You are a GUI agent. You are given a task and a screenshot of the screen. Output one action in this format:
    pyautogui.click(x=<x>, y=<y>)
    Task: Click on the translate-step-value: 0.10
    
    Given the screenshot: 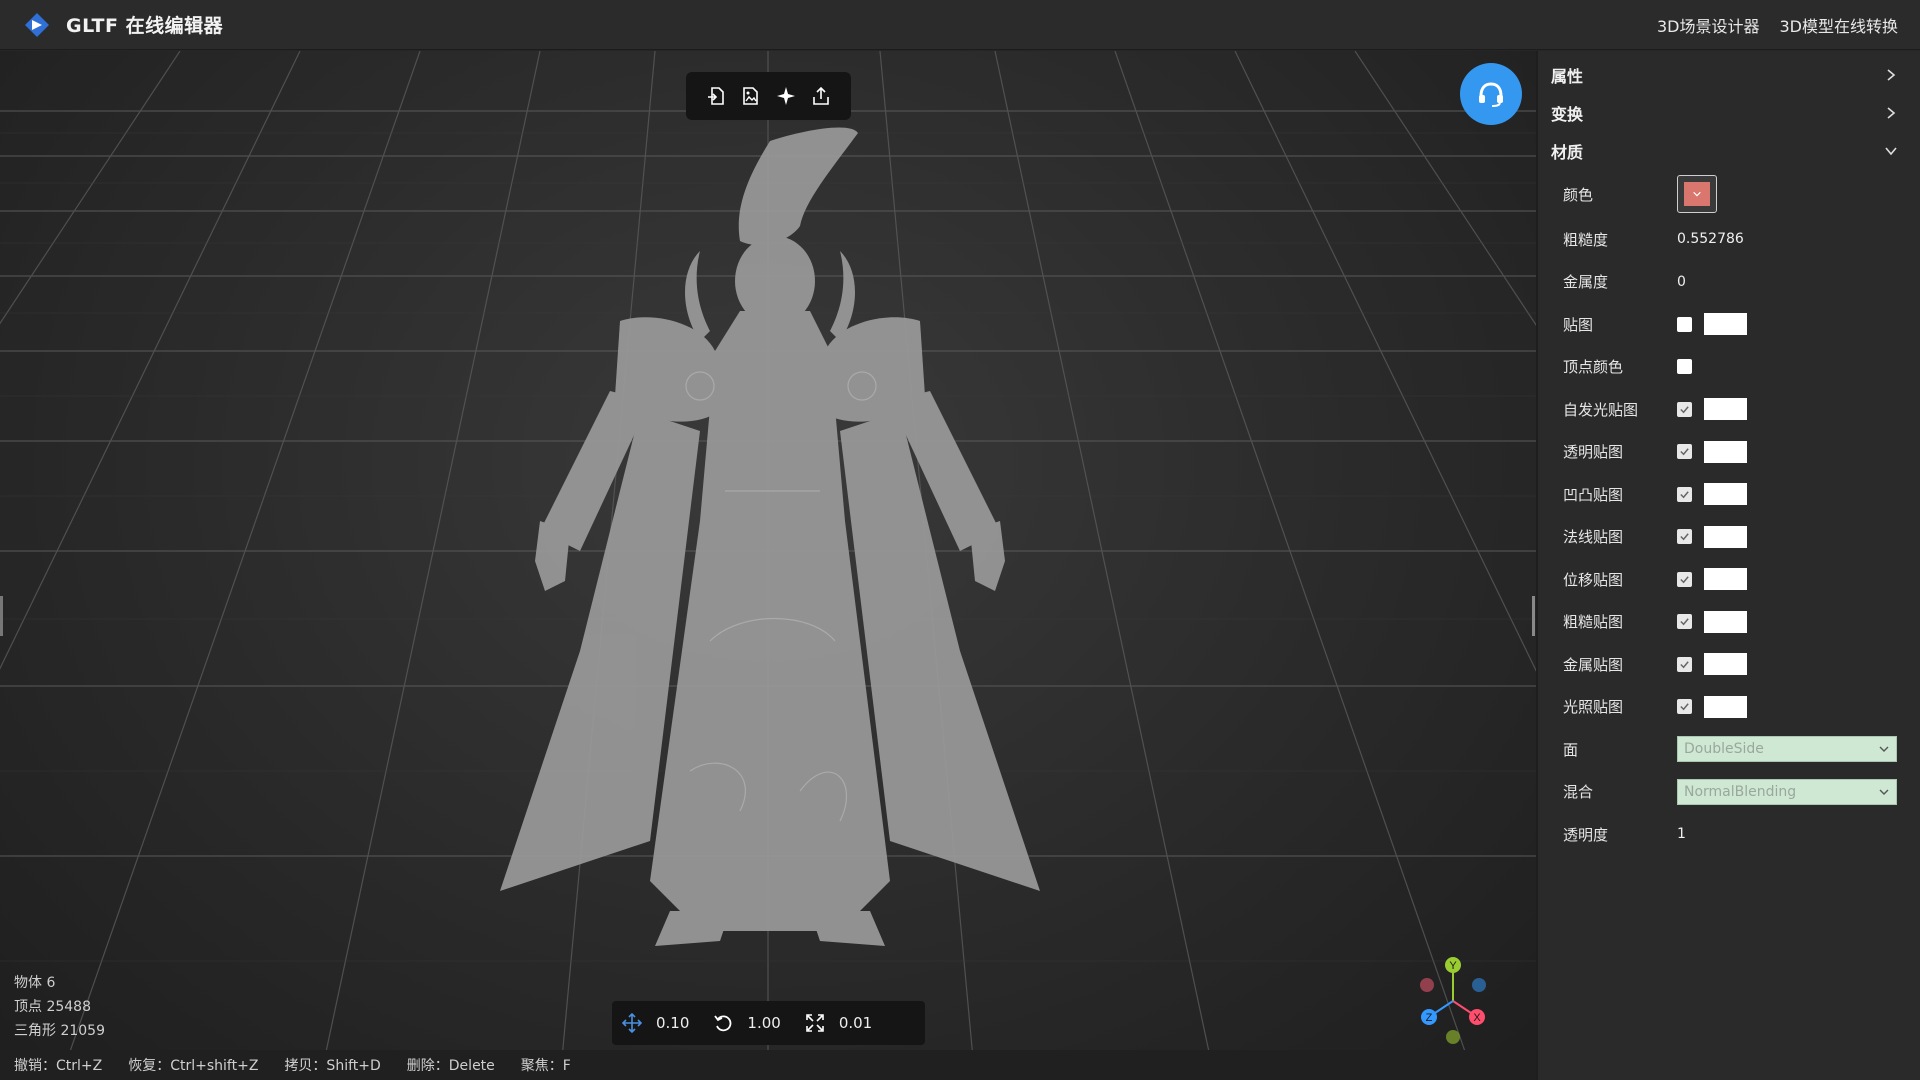 What is the action you would take?
    pyautogui.click(x=673, y=1023)
    